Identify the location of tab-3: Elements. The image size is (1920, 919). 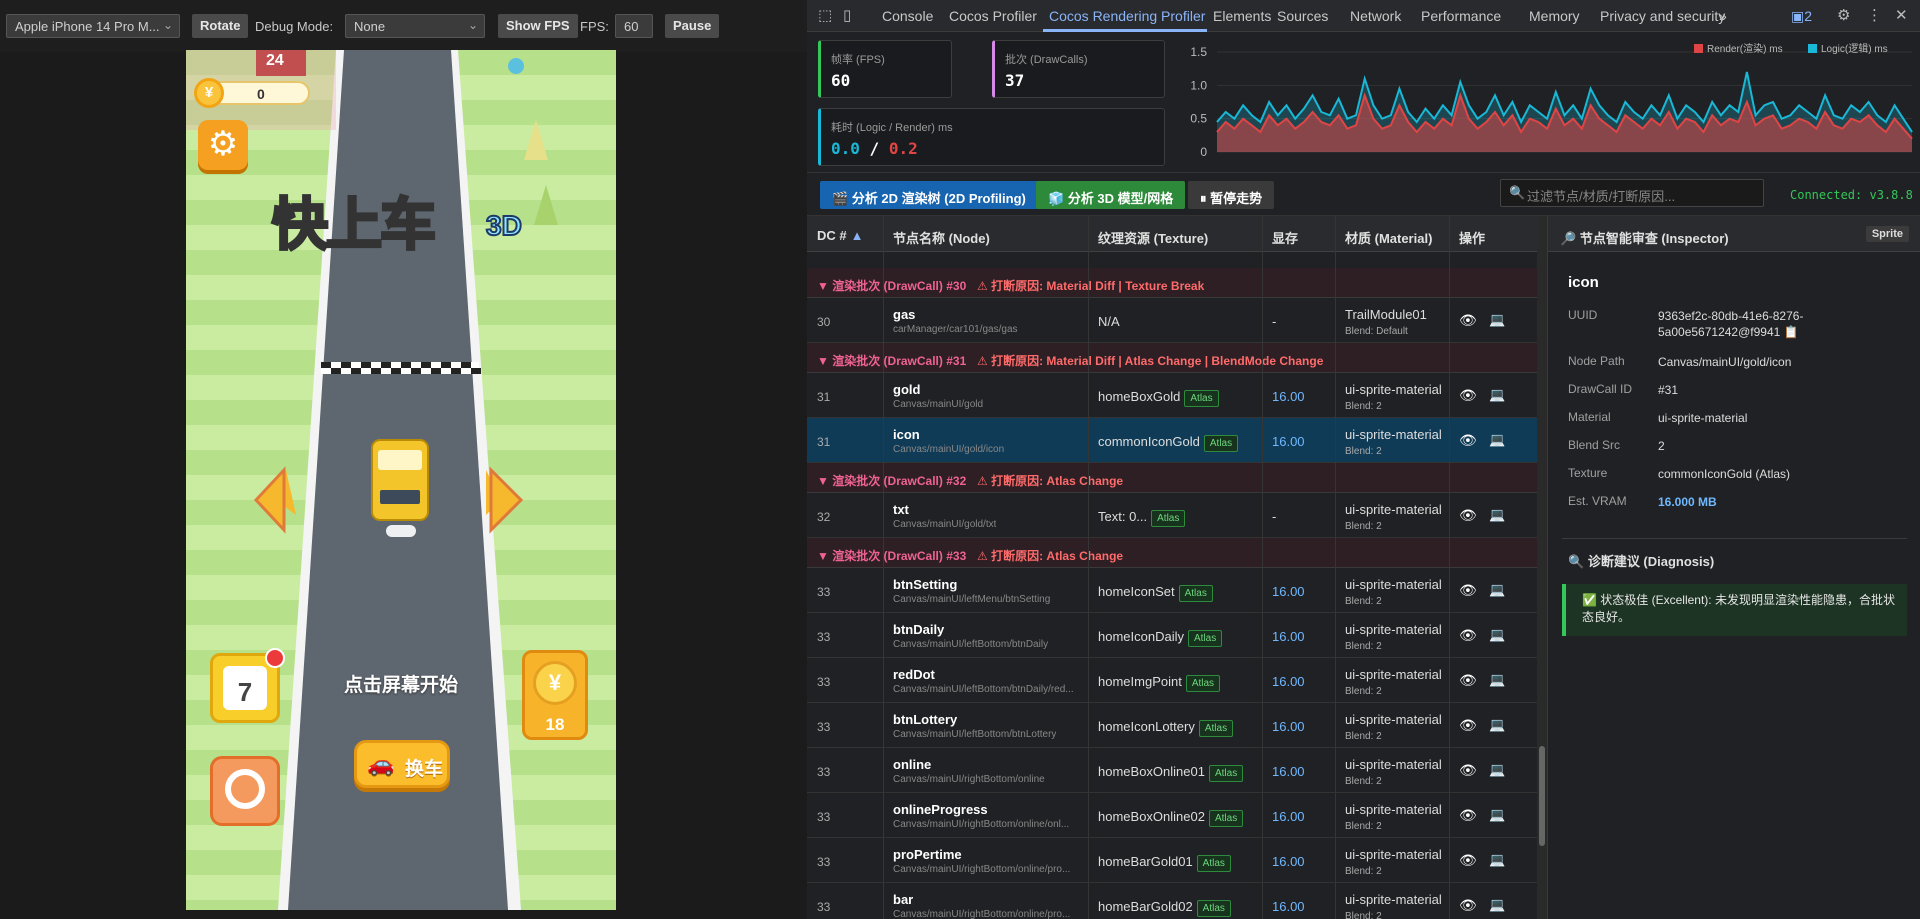
(1242, 16).